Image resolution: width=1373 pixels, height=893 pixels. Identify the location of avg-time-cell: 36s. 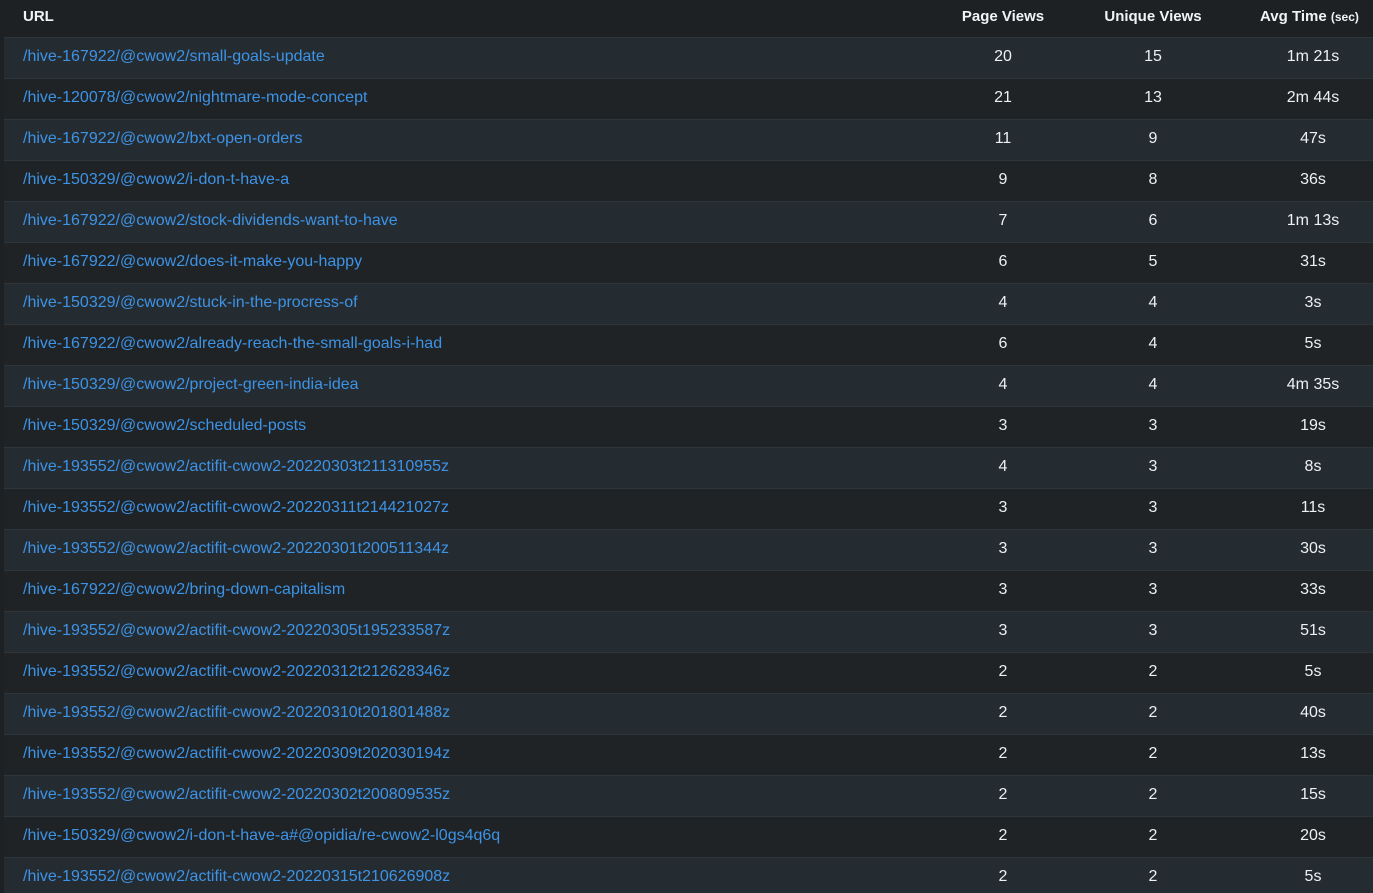
(1313, 179).